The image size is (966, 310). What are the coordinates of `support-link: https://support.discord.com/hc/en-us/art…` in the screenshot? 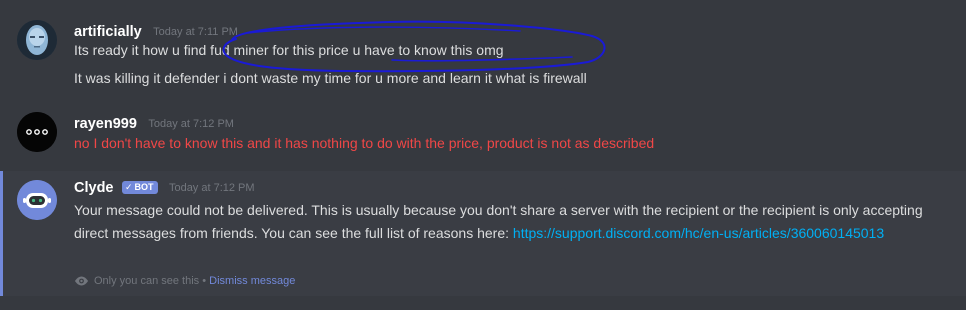 It's located at (698, 233).